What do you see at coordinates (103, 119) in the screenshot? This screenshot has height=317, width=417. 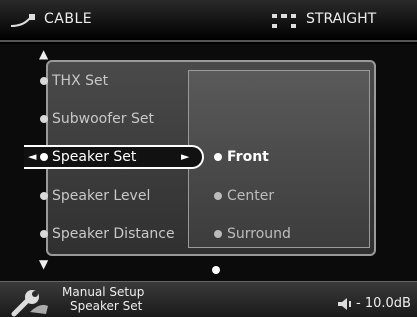 I see `menu-item-label: Subwoofer Set` at bounding box center [103, 119].